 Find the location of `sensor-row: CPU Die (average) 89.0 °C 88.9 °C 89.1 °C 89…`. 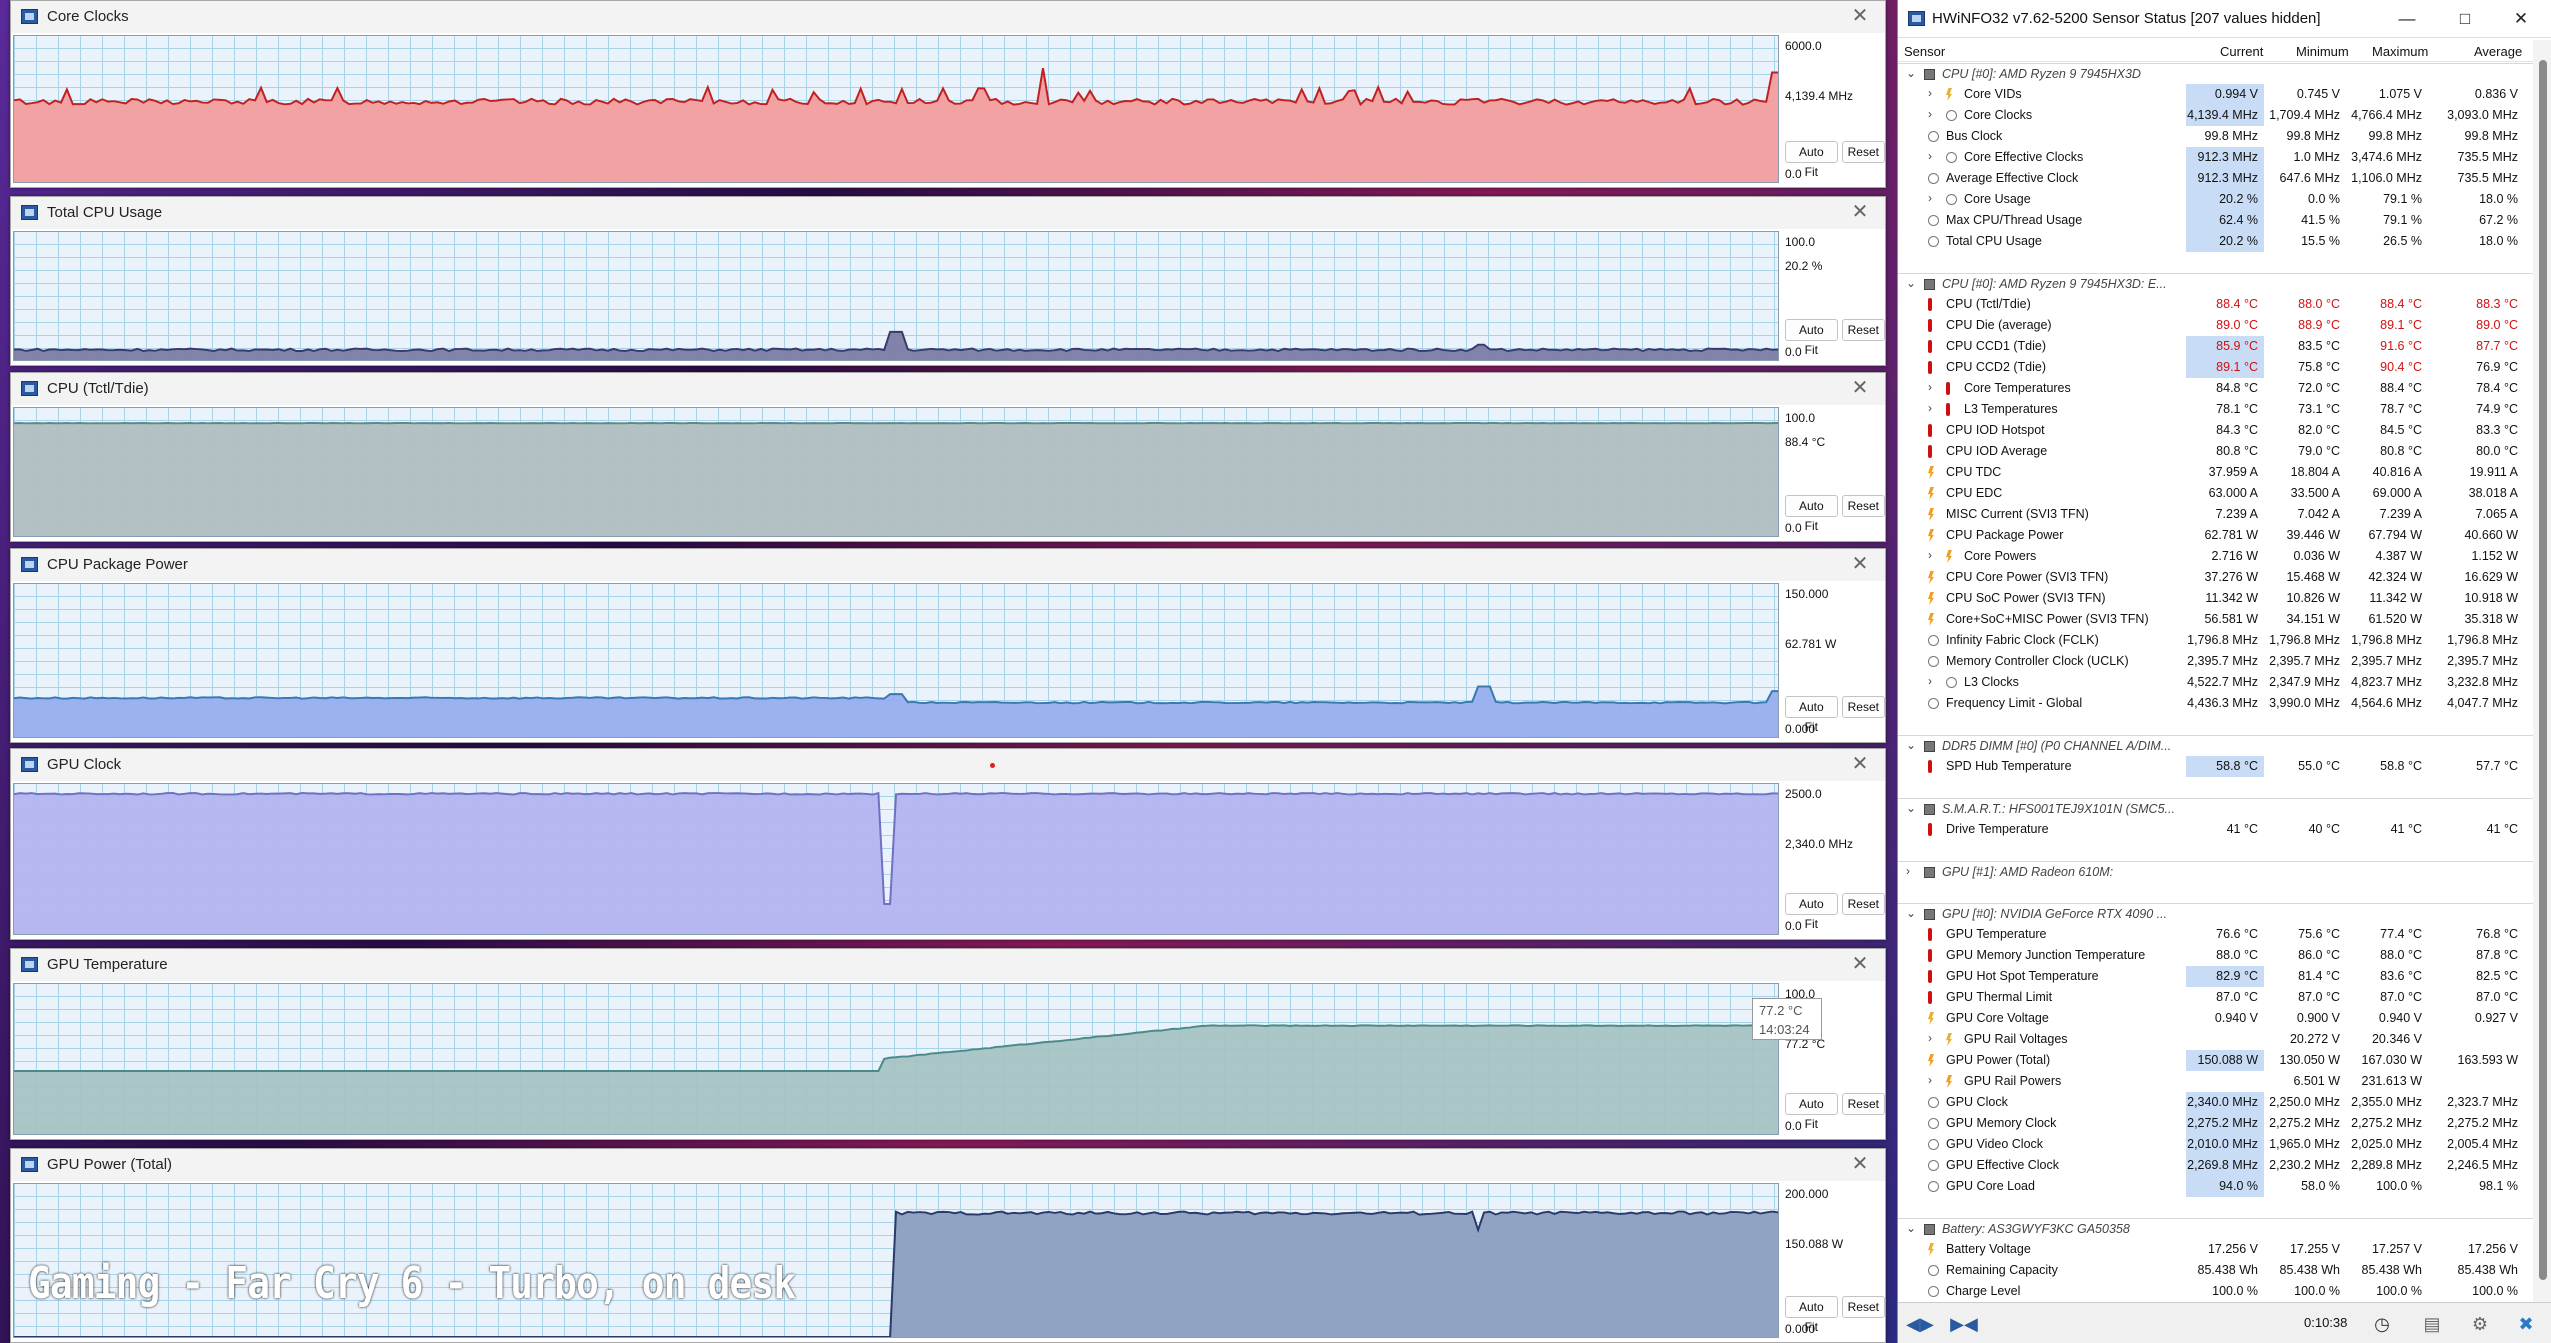

sensor-row: CPU Die (average) 89.0 °C 88.9 °C 89.1 °C 89… is located at coordinates (2216, 325).